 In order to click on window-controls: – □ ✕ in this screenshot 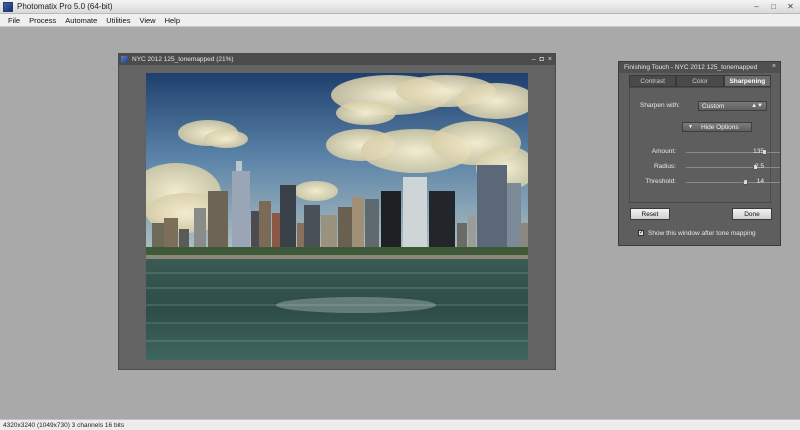, I will do `click(773, 6)`.